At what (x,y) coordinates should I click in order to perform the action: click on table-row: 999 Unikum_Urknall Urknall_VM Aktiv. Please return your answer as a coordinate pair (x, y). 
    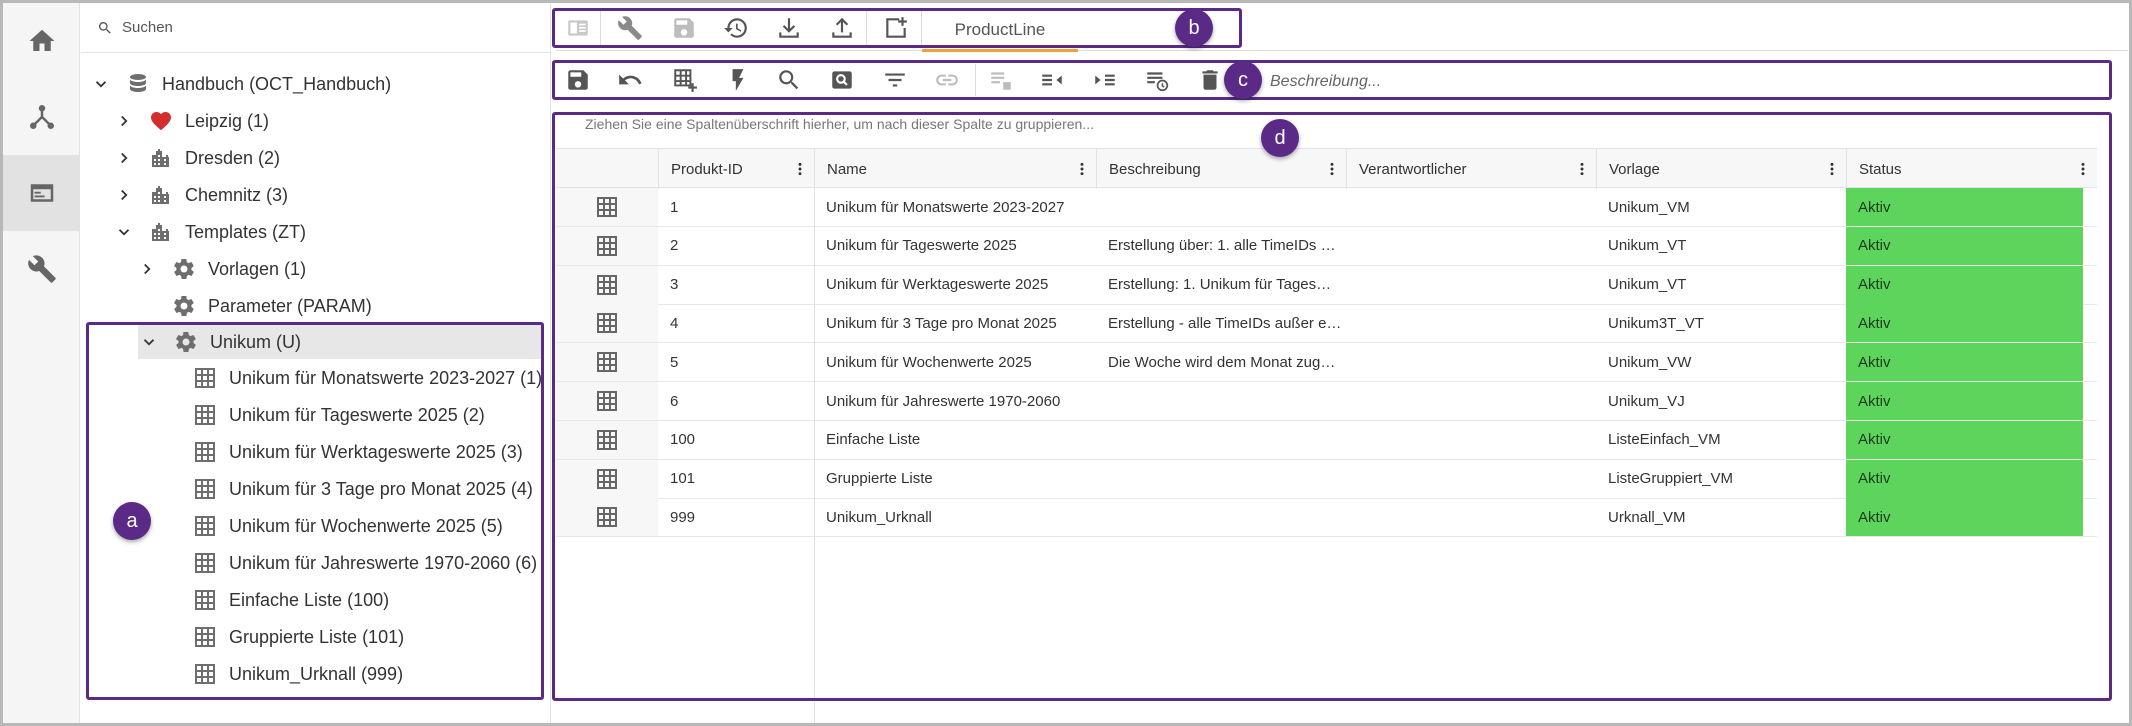
    Looking at the image, I should click on (1326, 518).